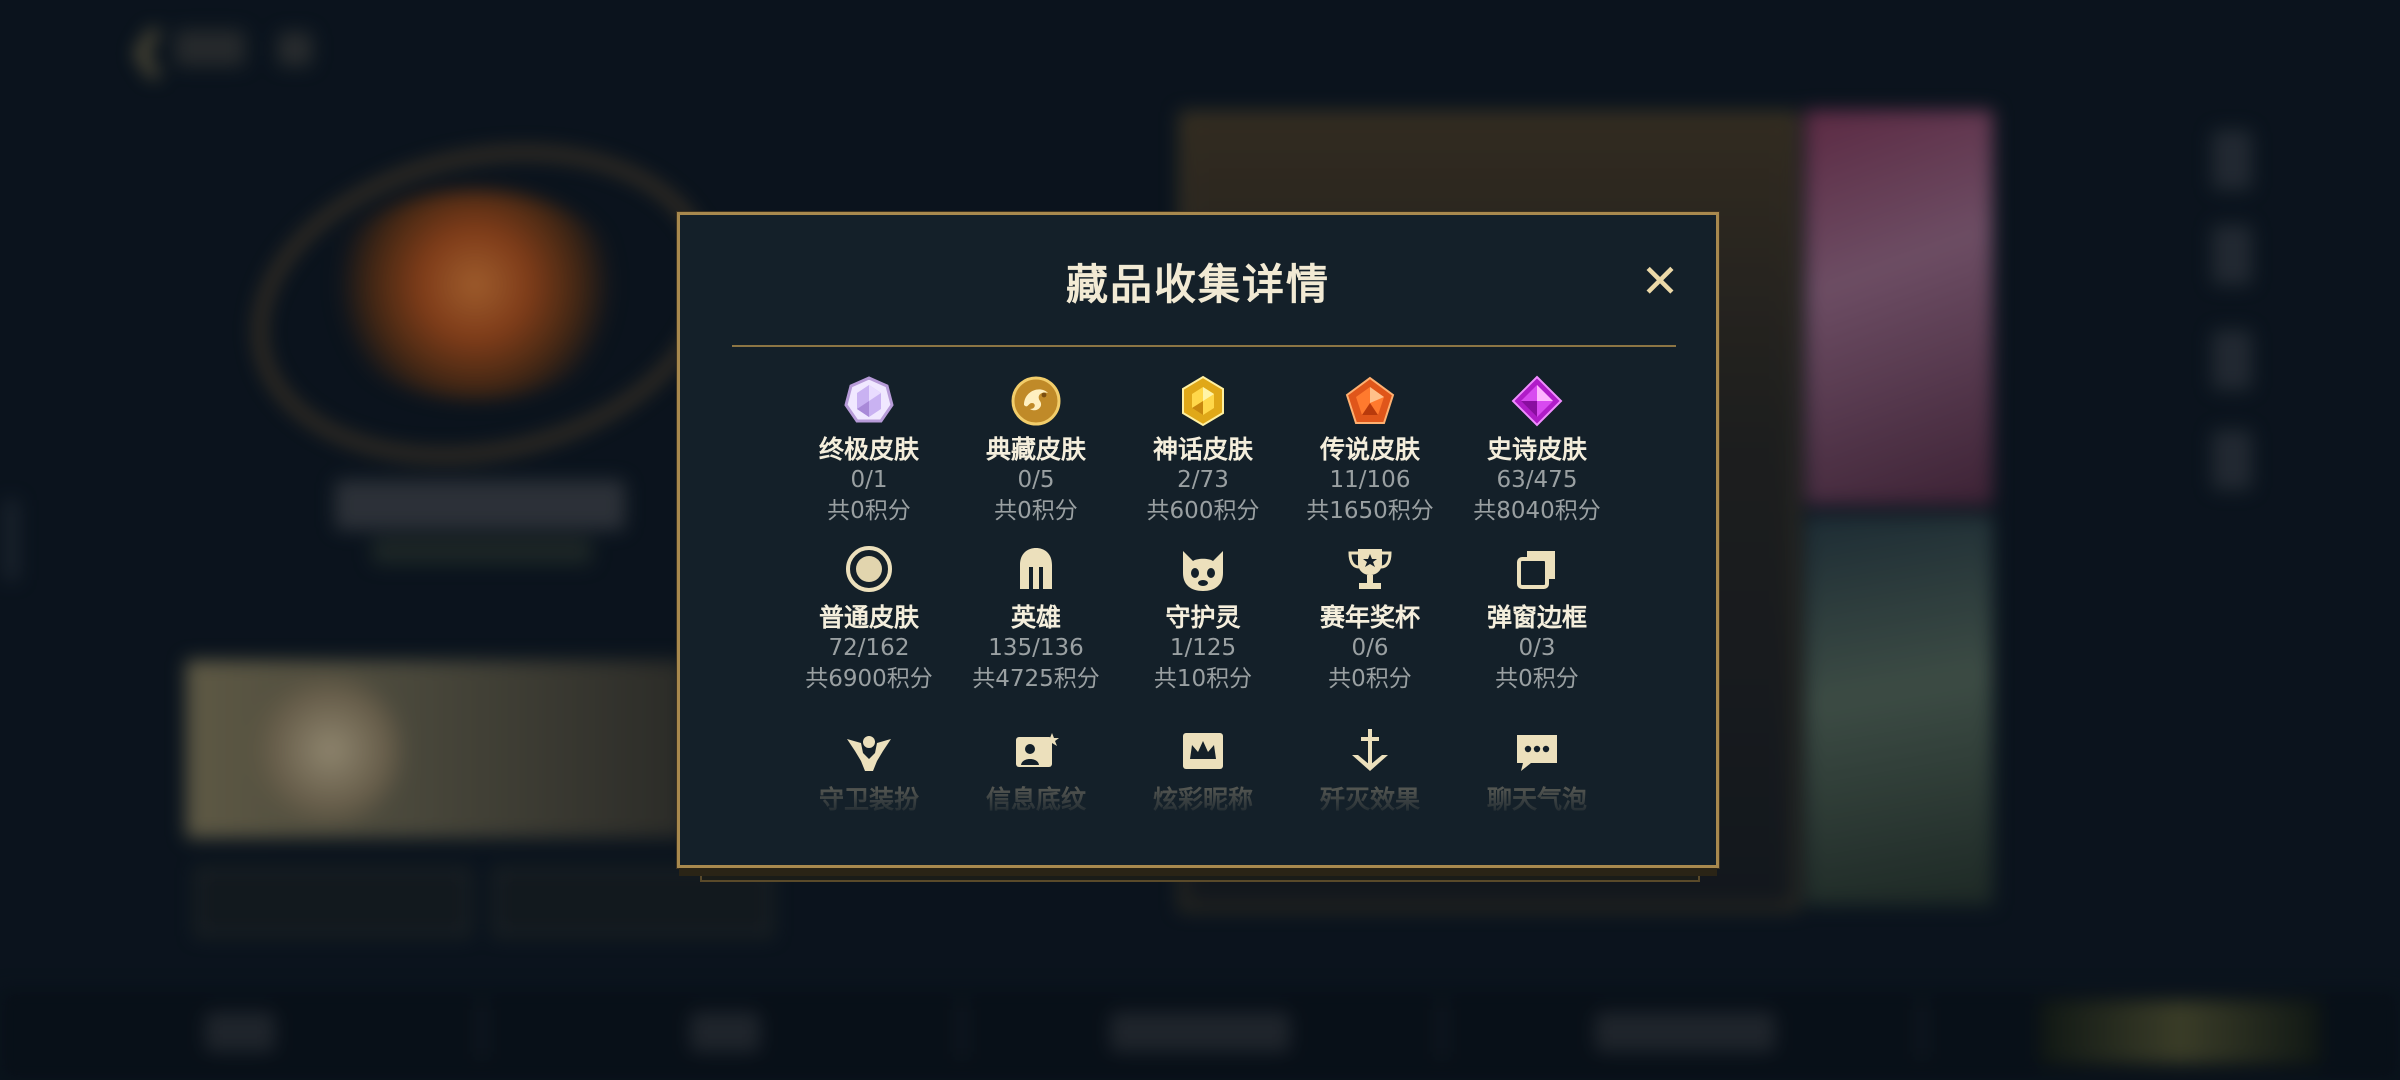 The width and height of the screenshot is (2400, 1080). I want to click on item-points: 共10积分, so click(1203, 679).